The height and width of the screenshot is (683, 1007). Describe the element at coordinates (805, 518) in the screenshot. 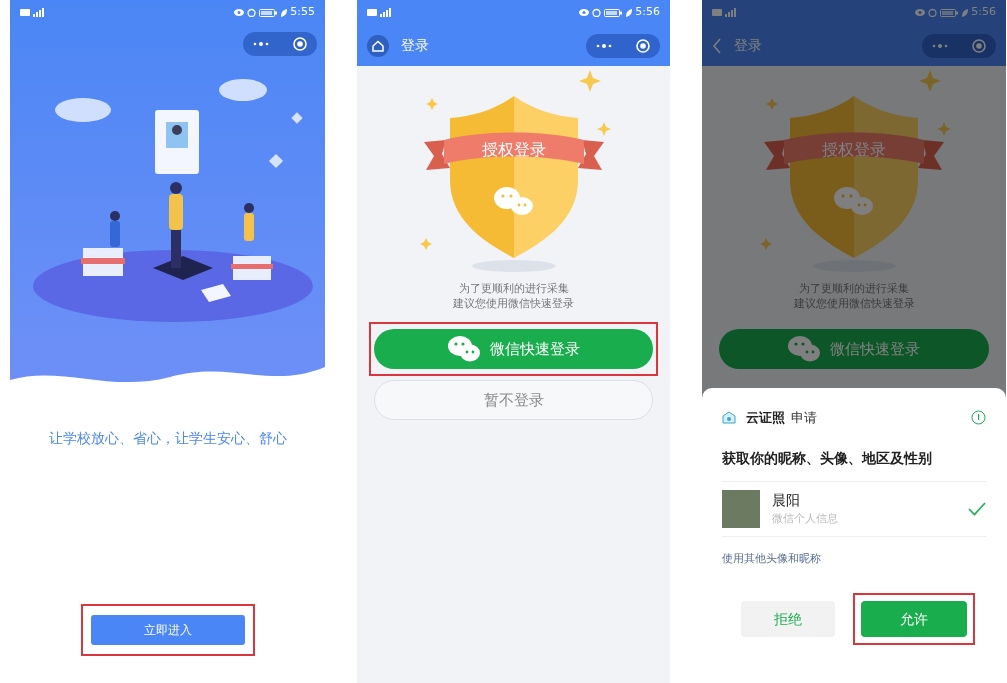

I see `account-subtitle: 微信个人信息` at that location.